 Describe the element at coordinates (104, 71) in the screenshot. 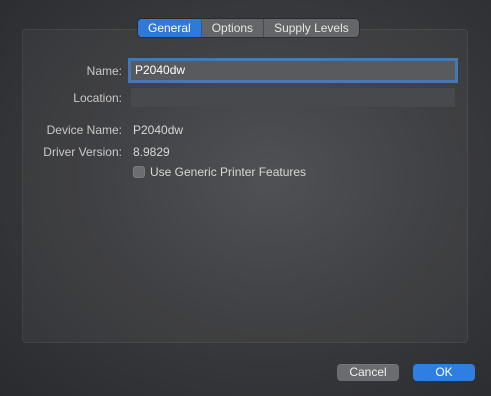

I see `name-label: Name:` at that location.